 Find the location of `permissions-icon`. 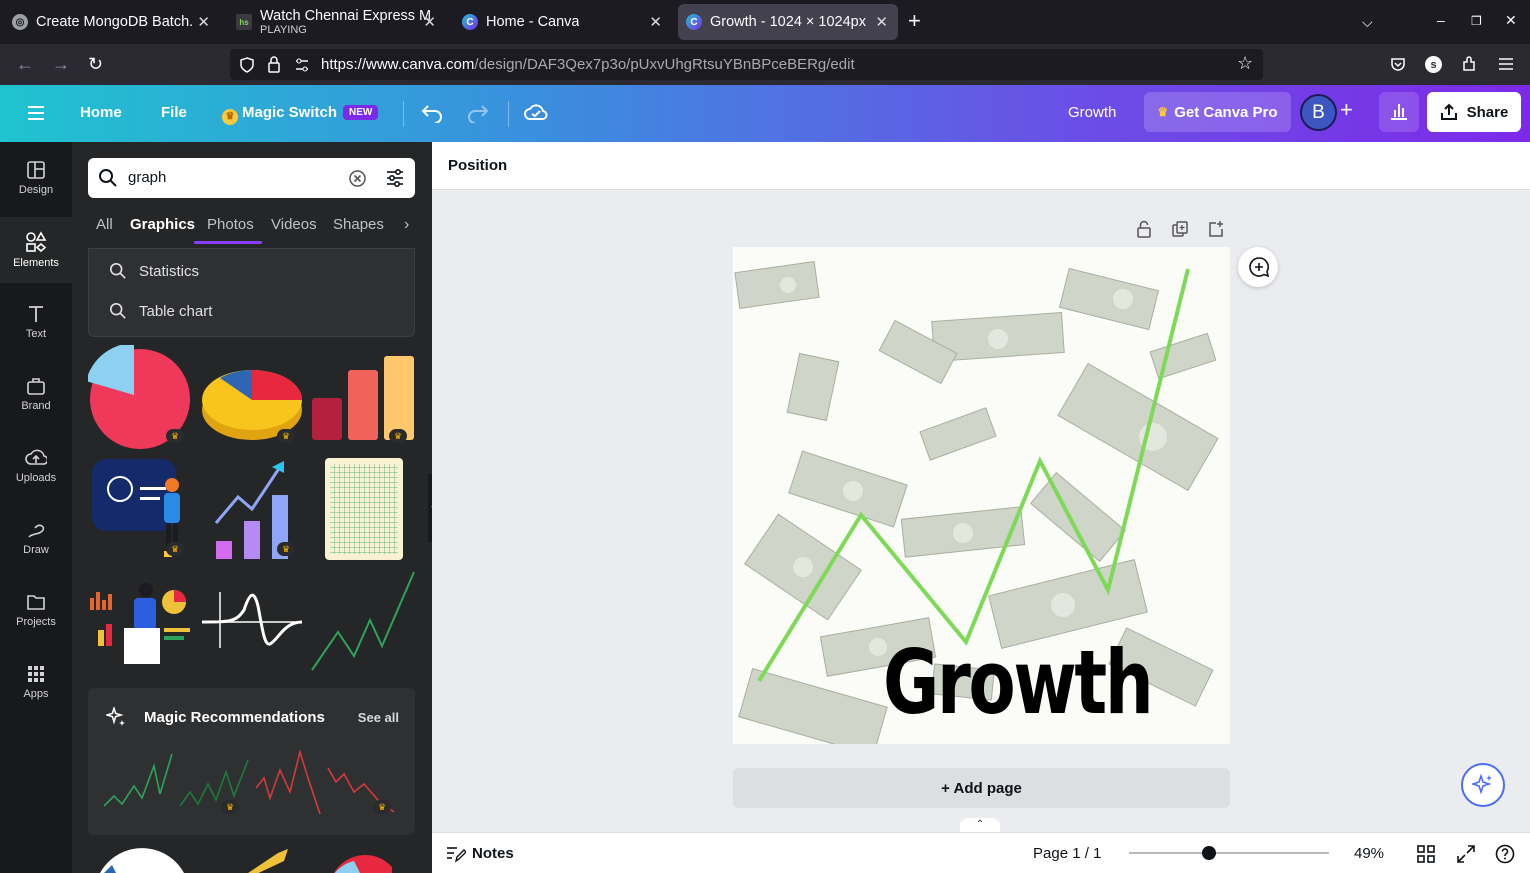

permissions-icon is located at coordinates (302, 65).